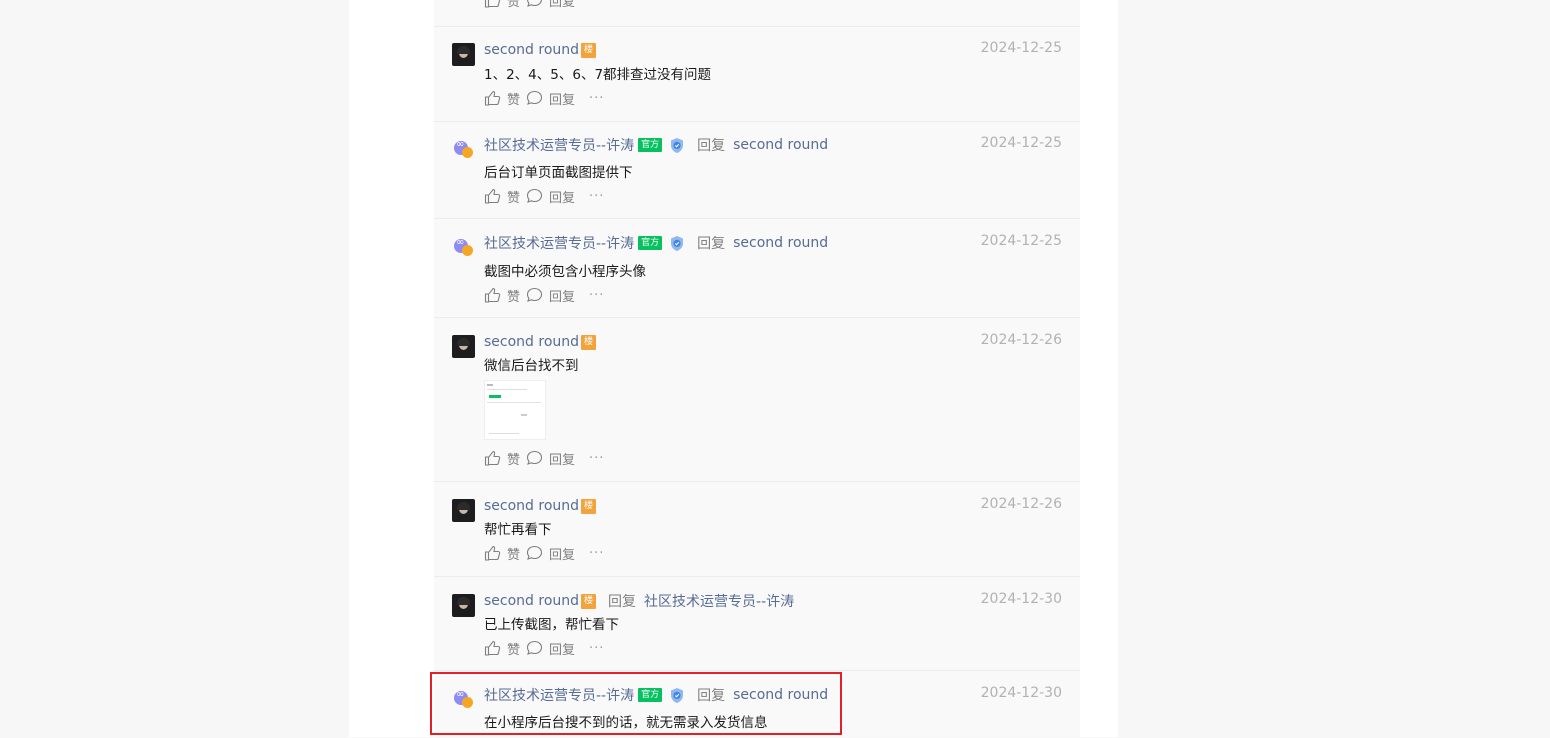 This screenshot has width=1550, height=738. Describe the element at coordinates (565, 272) in the screenshot. I see `reply-content: 截图中必须包含小程序头像` at that location.